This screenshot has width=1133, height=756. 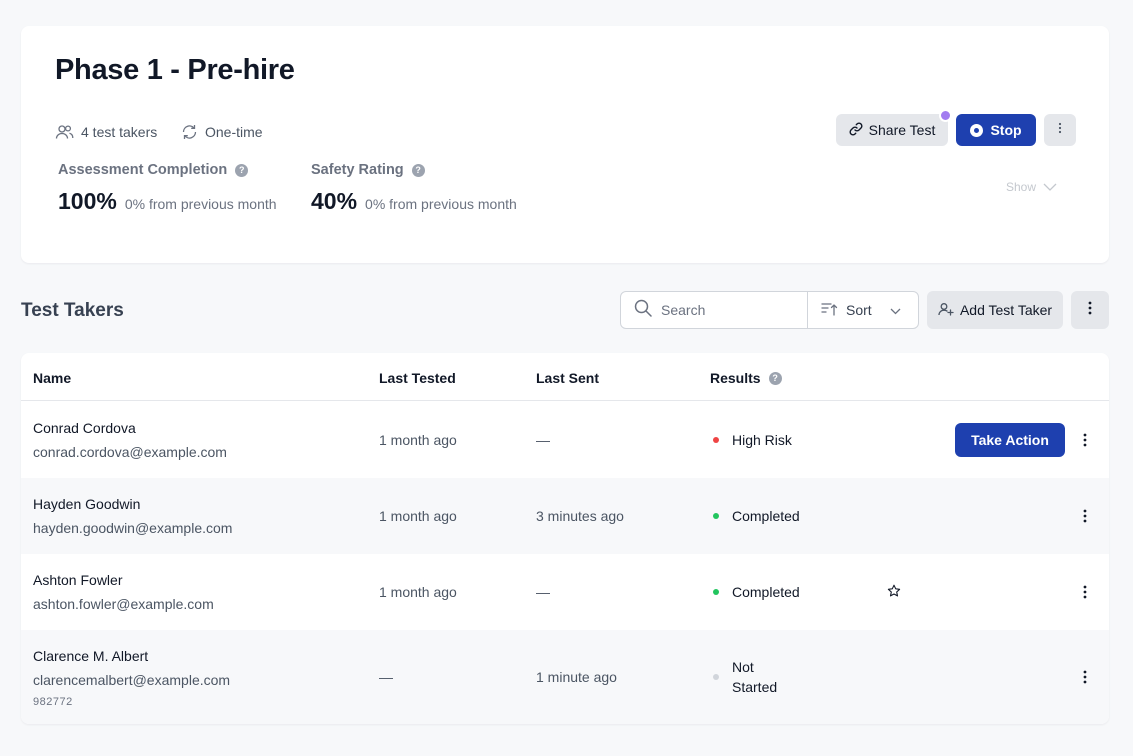 I want to click on more-options-button, so click(x=1060, y=130).